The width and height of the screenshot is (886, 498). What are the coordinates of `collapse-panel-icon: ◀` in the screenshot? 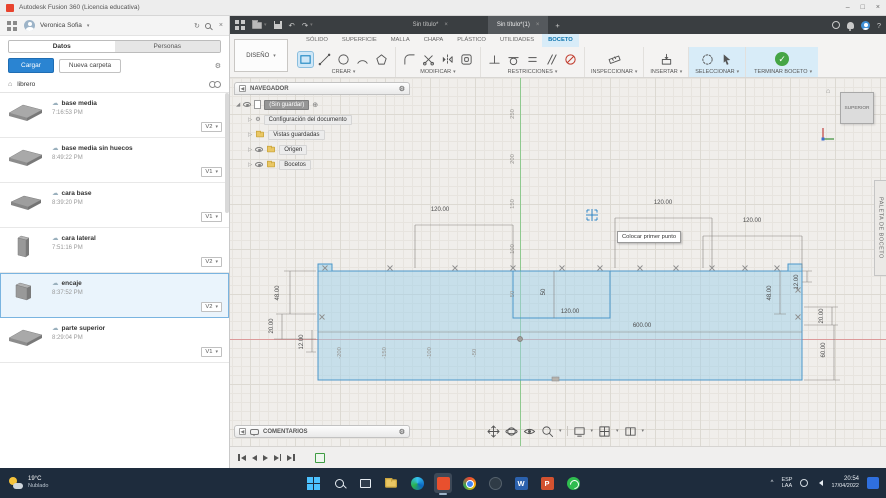 It's located at (242, 88).